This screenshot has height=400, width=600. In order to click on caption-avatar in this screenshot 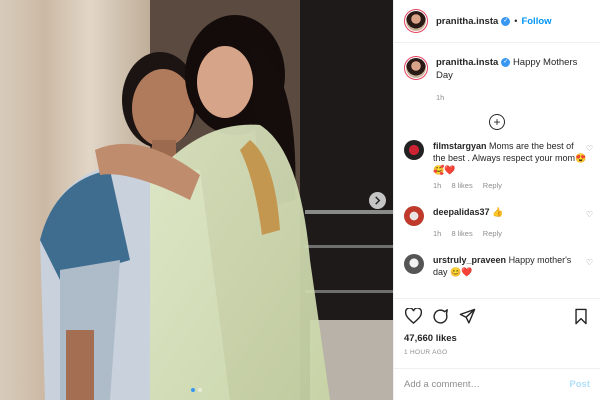, I will do `click(416, 68)`.